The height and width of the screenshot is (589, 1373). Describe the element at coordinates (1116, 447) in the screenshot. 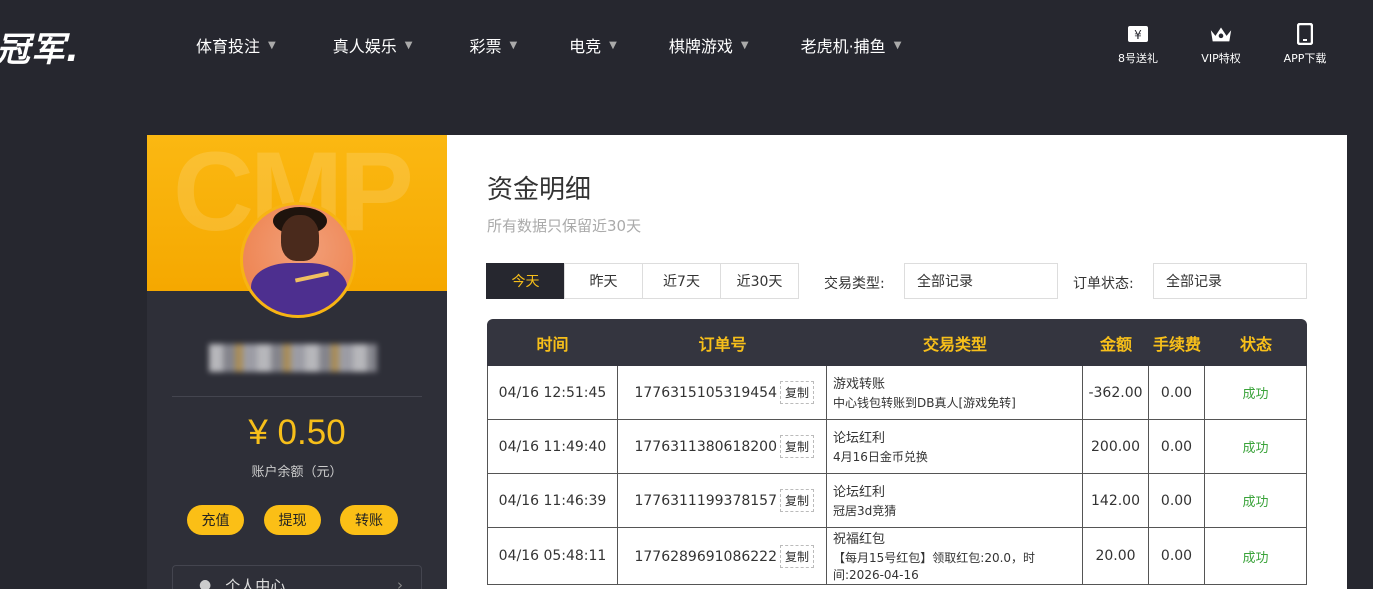

I see `cell-amount: 200.00` at that location.